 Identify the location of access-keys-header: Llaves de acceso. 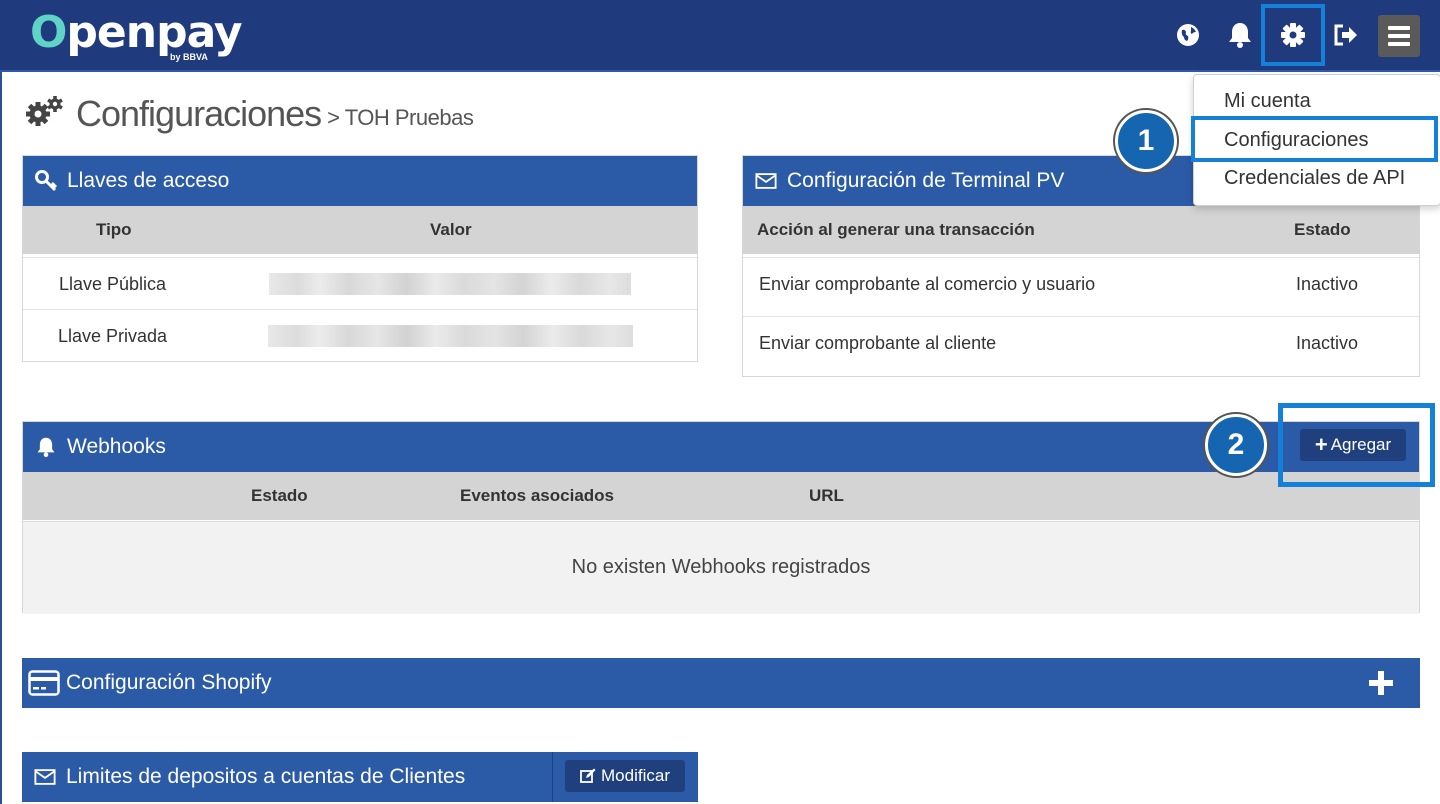
(360, 181).